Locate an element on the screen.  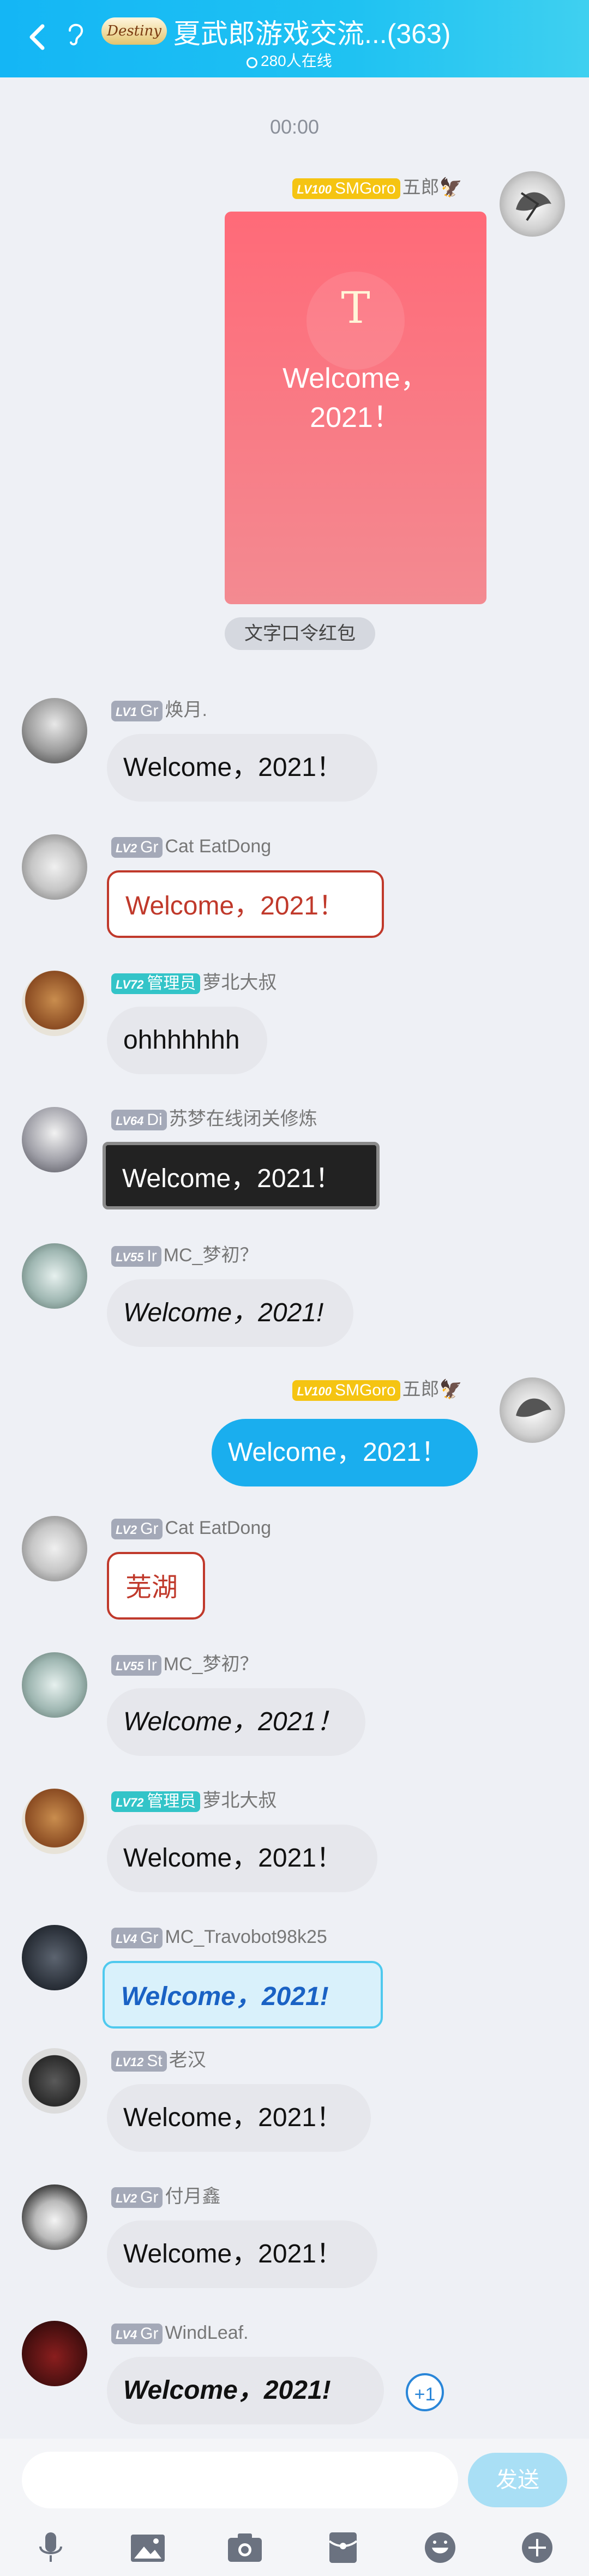
sender-name: 老汉 is located at coordinates (188, 2060).